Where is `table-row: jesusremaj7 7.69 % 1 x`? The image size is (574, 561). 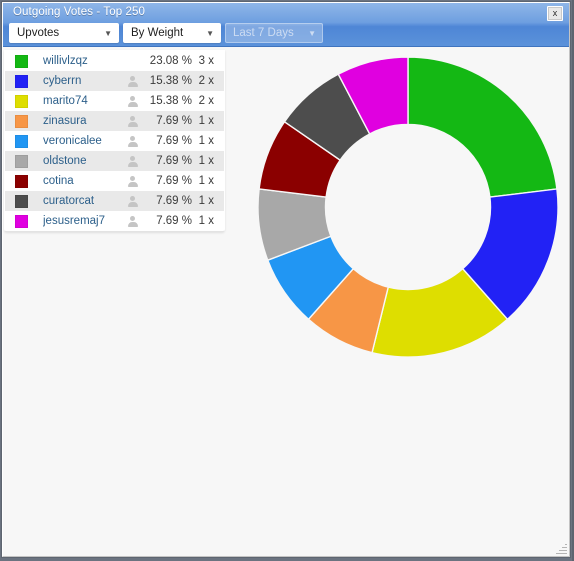 table-row: jesusremaj7 7.69 % 1 x is located at coordinates (114, 221).